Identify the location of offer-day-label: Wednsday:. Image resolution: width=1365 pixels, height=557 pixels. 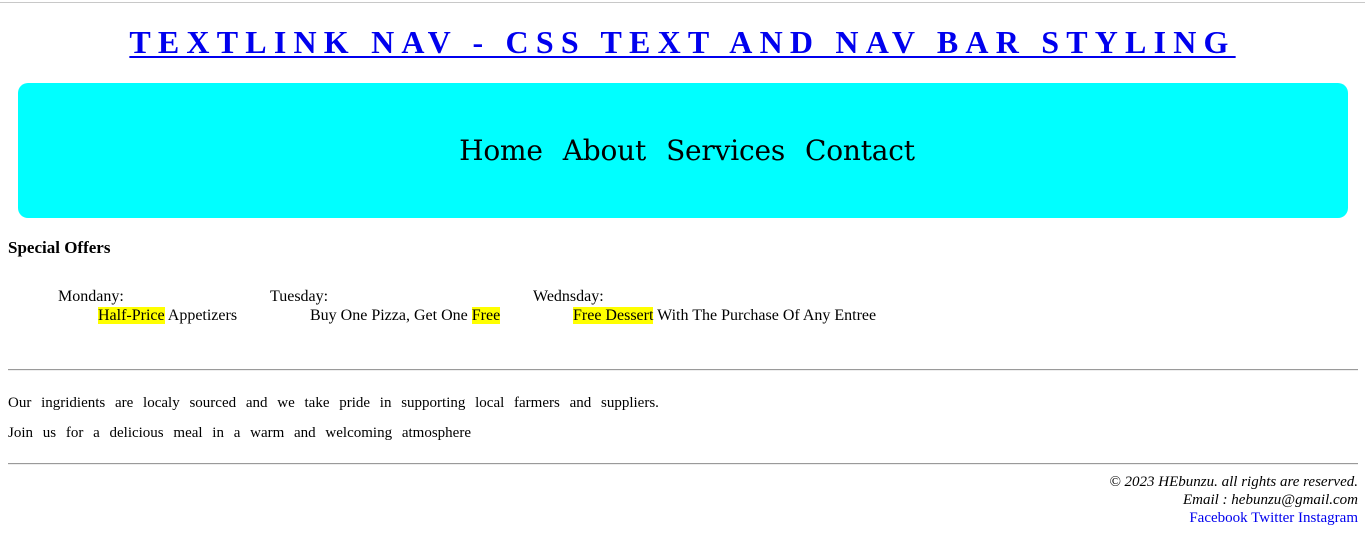
(568, 296).